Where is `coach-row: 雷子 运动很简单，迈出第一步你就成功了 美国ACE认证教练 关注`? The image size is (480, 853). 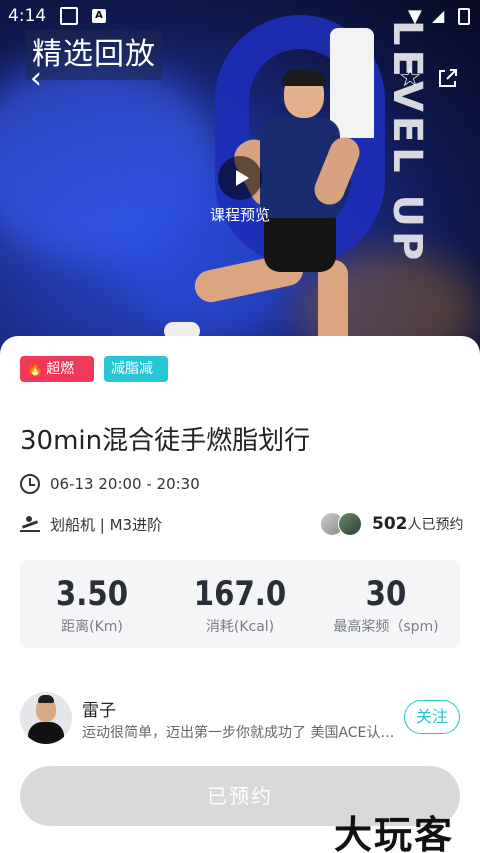
coach-row: 雷子 运动很简单，迈出第一步你就成功了 美国ACE认证教练 关注 is located at coordinates (240, 719).